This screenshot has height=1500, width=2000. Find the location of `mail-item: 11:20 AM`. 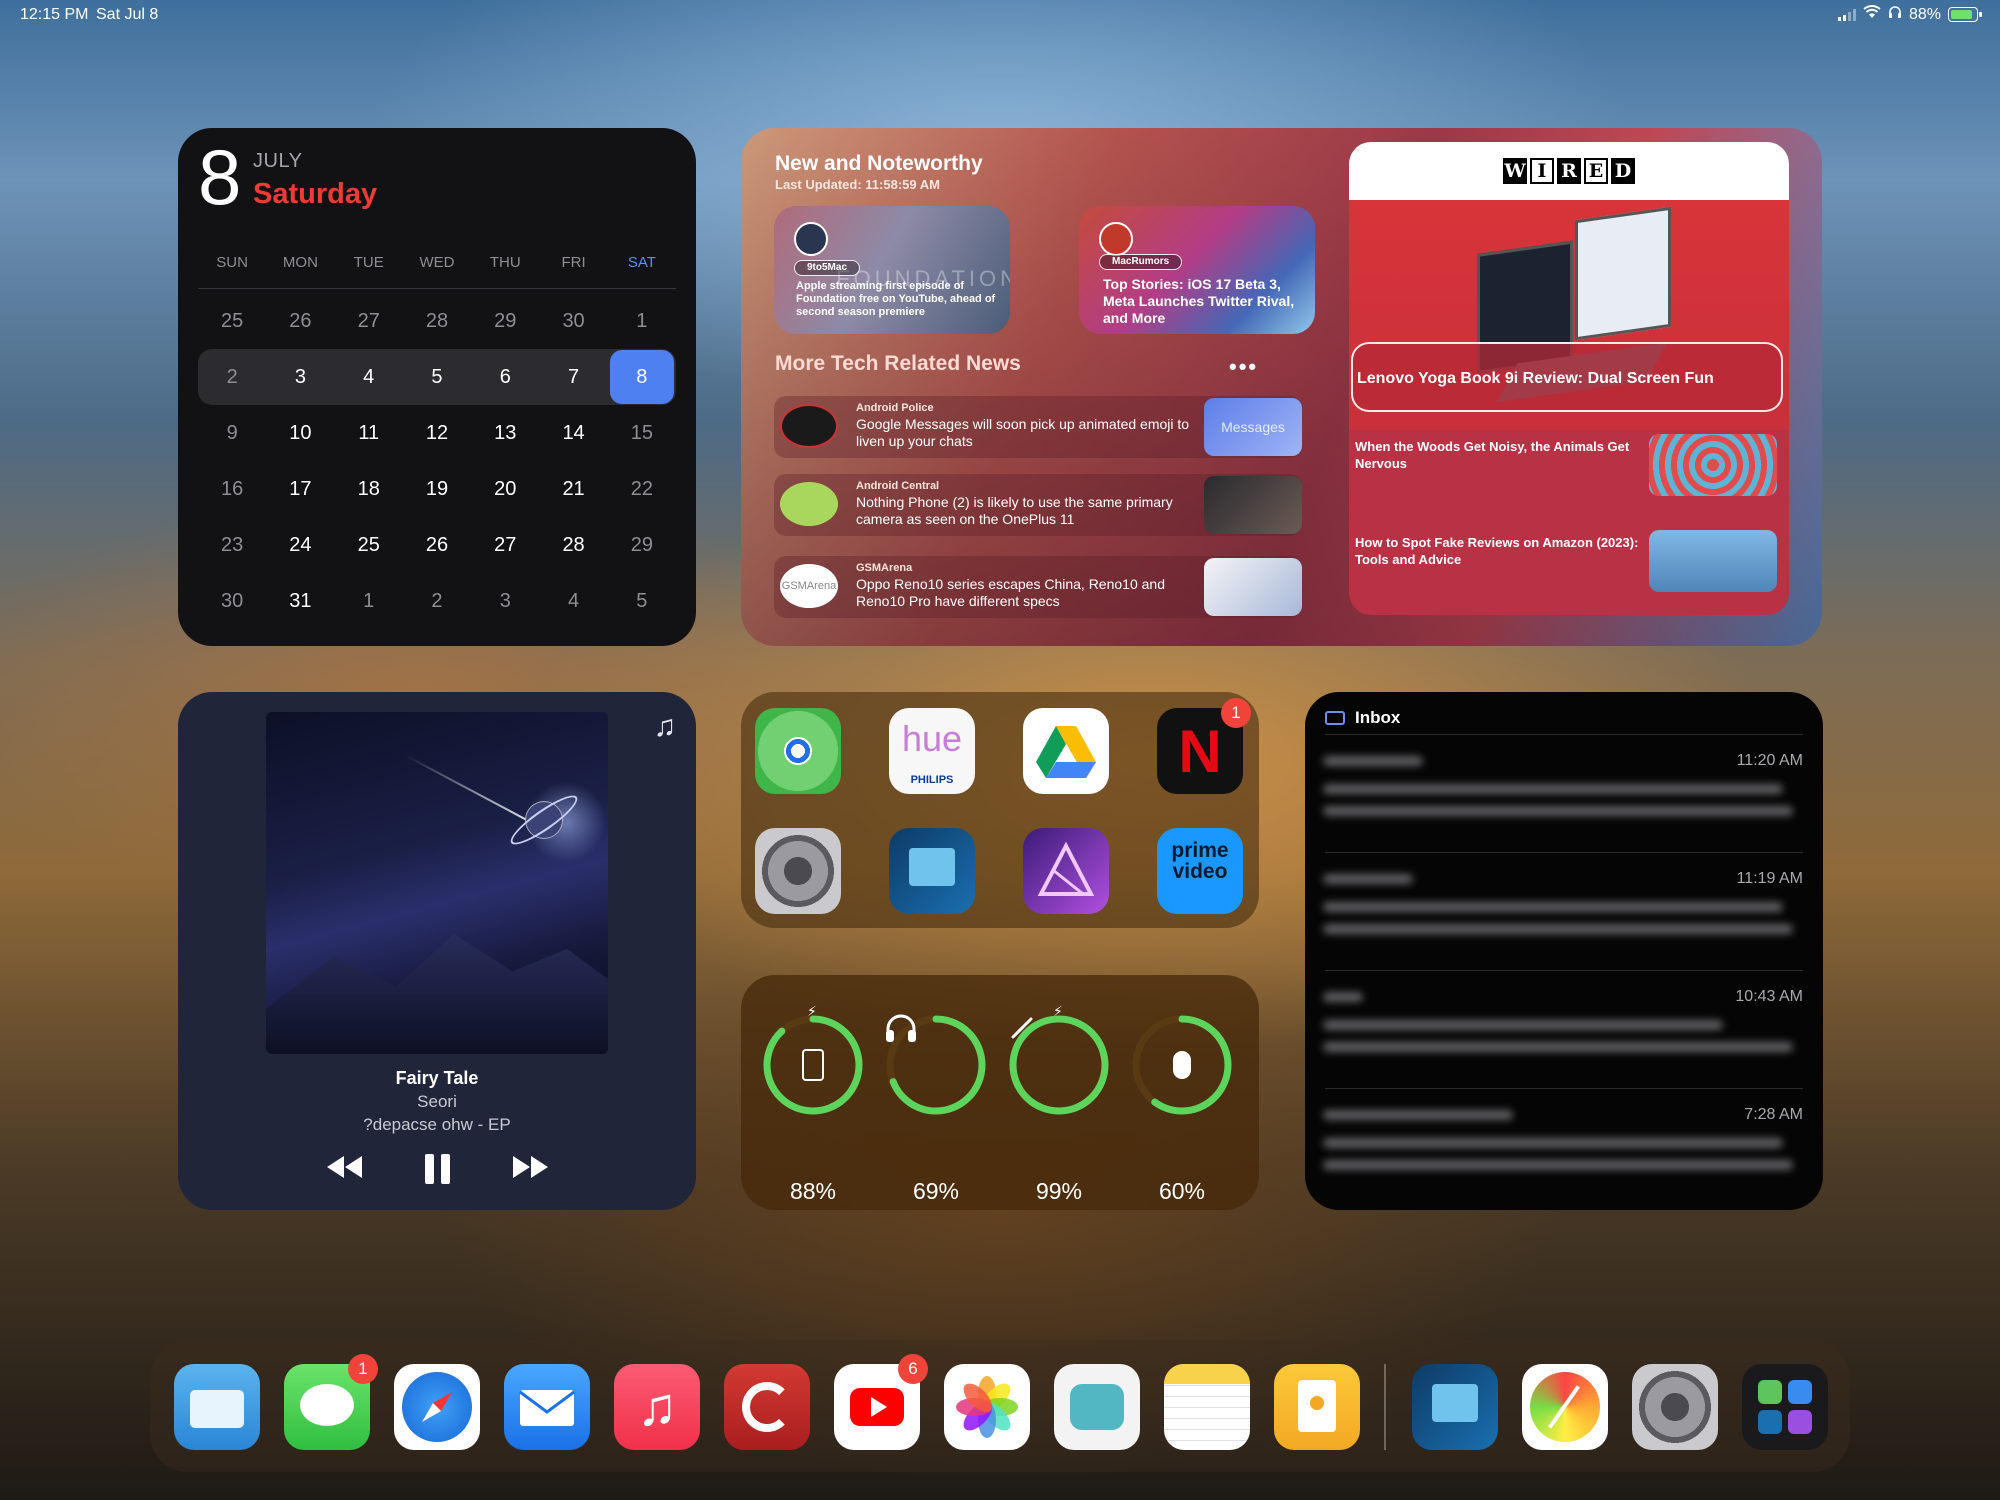

mail-item: 11:20 AM is located at coordinates (1564, 803).